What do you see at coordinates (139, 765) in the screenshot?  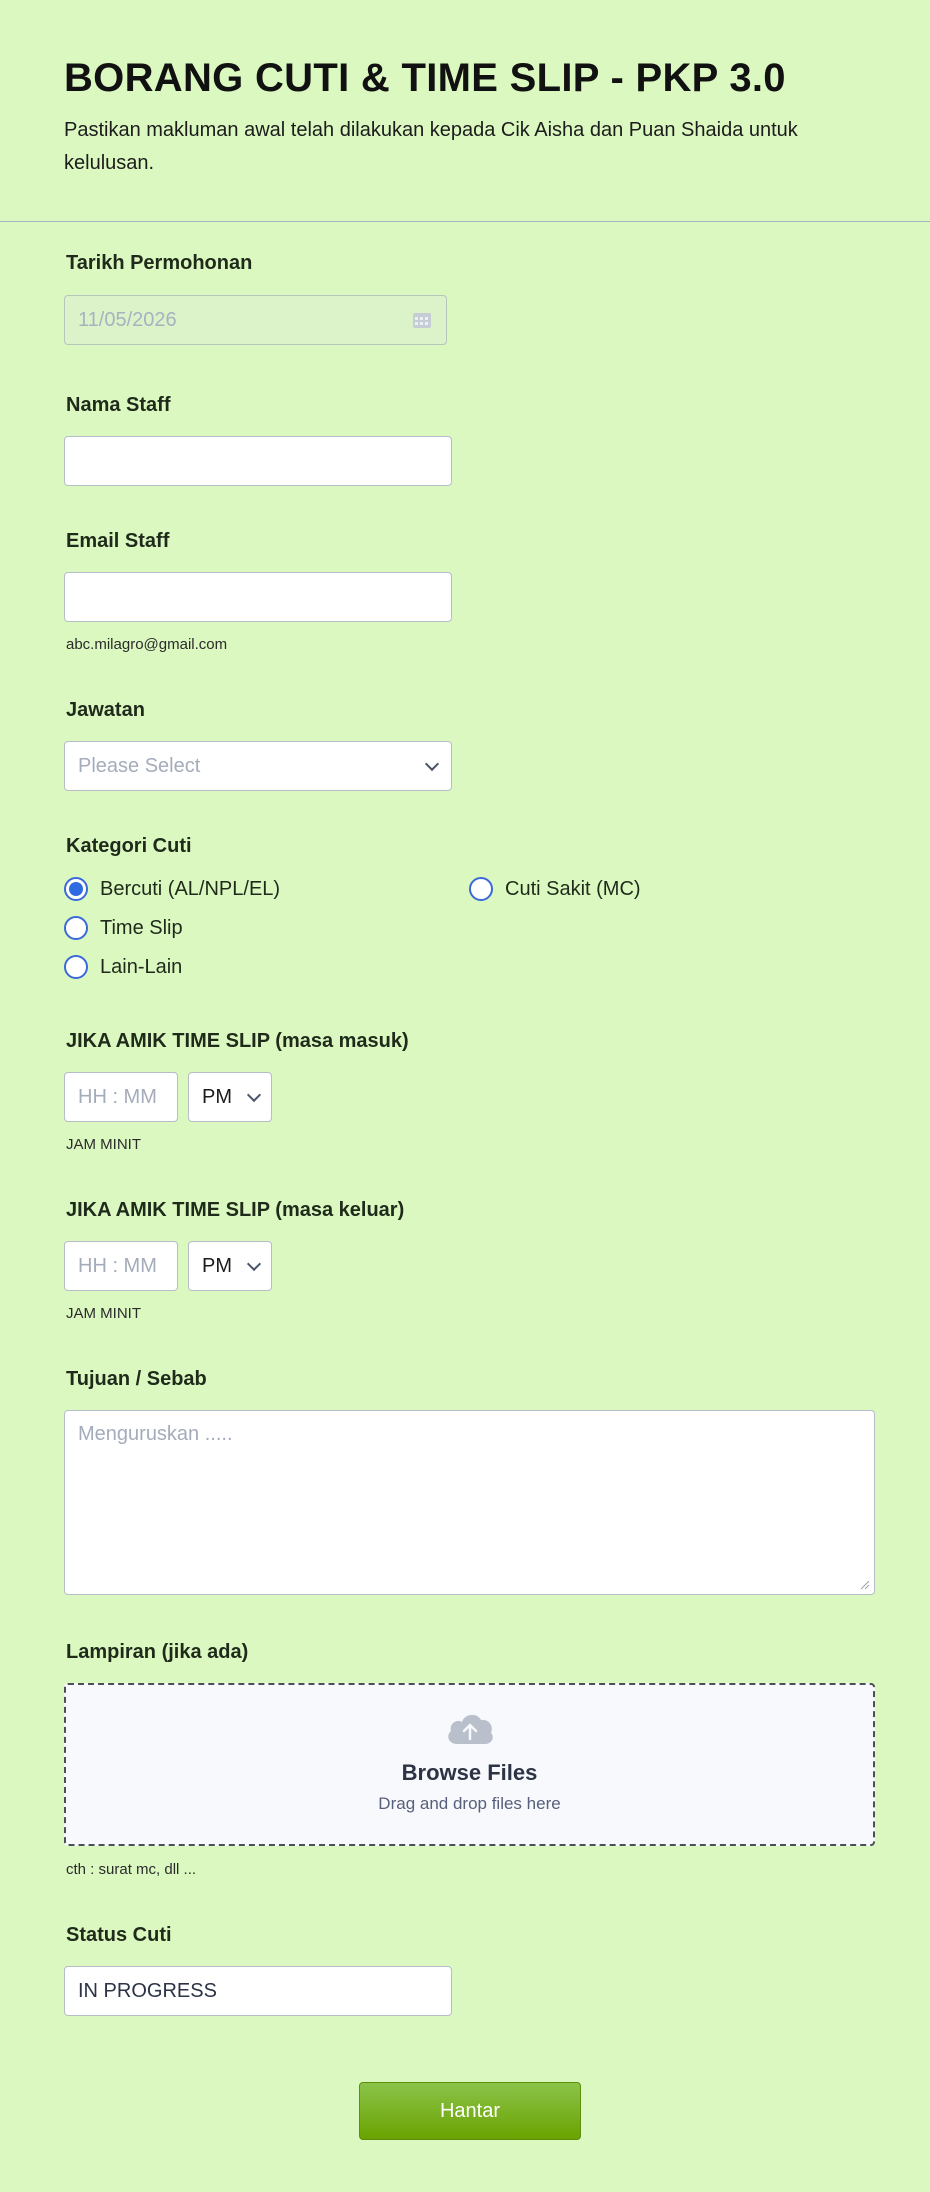 I see `jawatan-placeholder: Please Select` at bounding box center [139, 765].